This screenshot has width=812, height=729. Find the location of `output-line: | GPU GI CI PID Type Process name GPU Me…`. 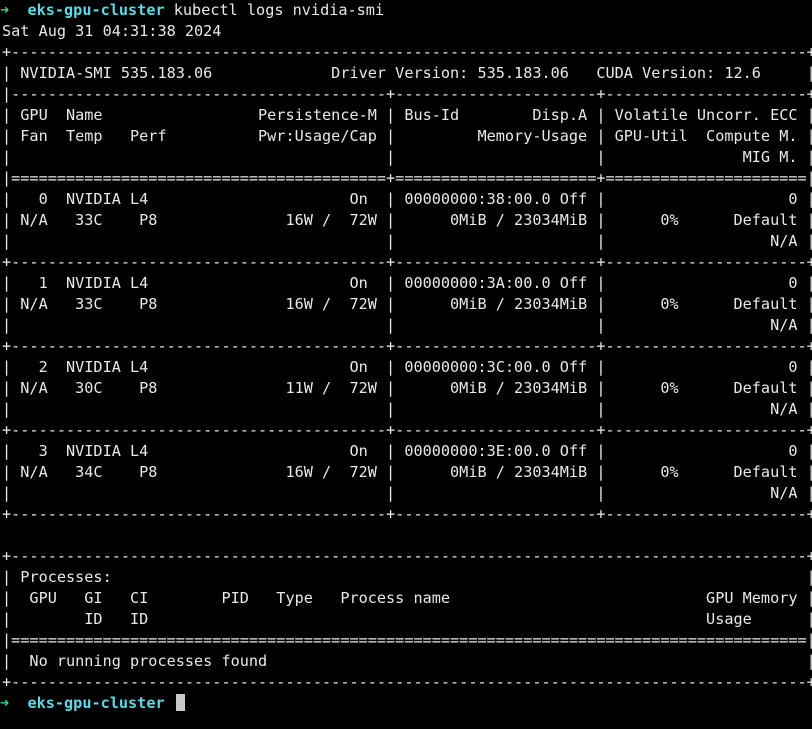

output-line: | GPU GI CI PID Type Process name GPU Me… is located at coordinates (407, 598).